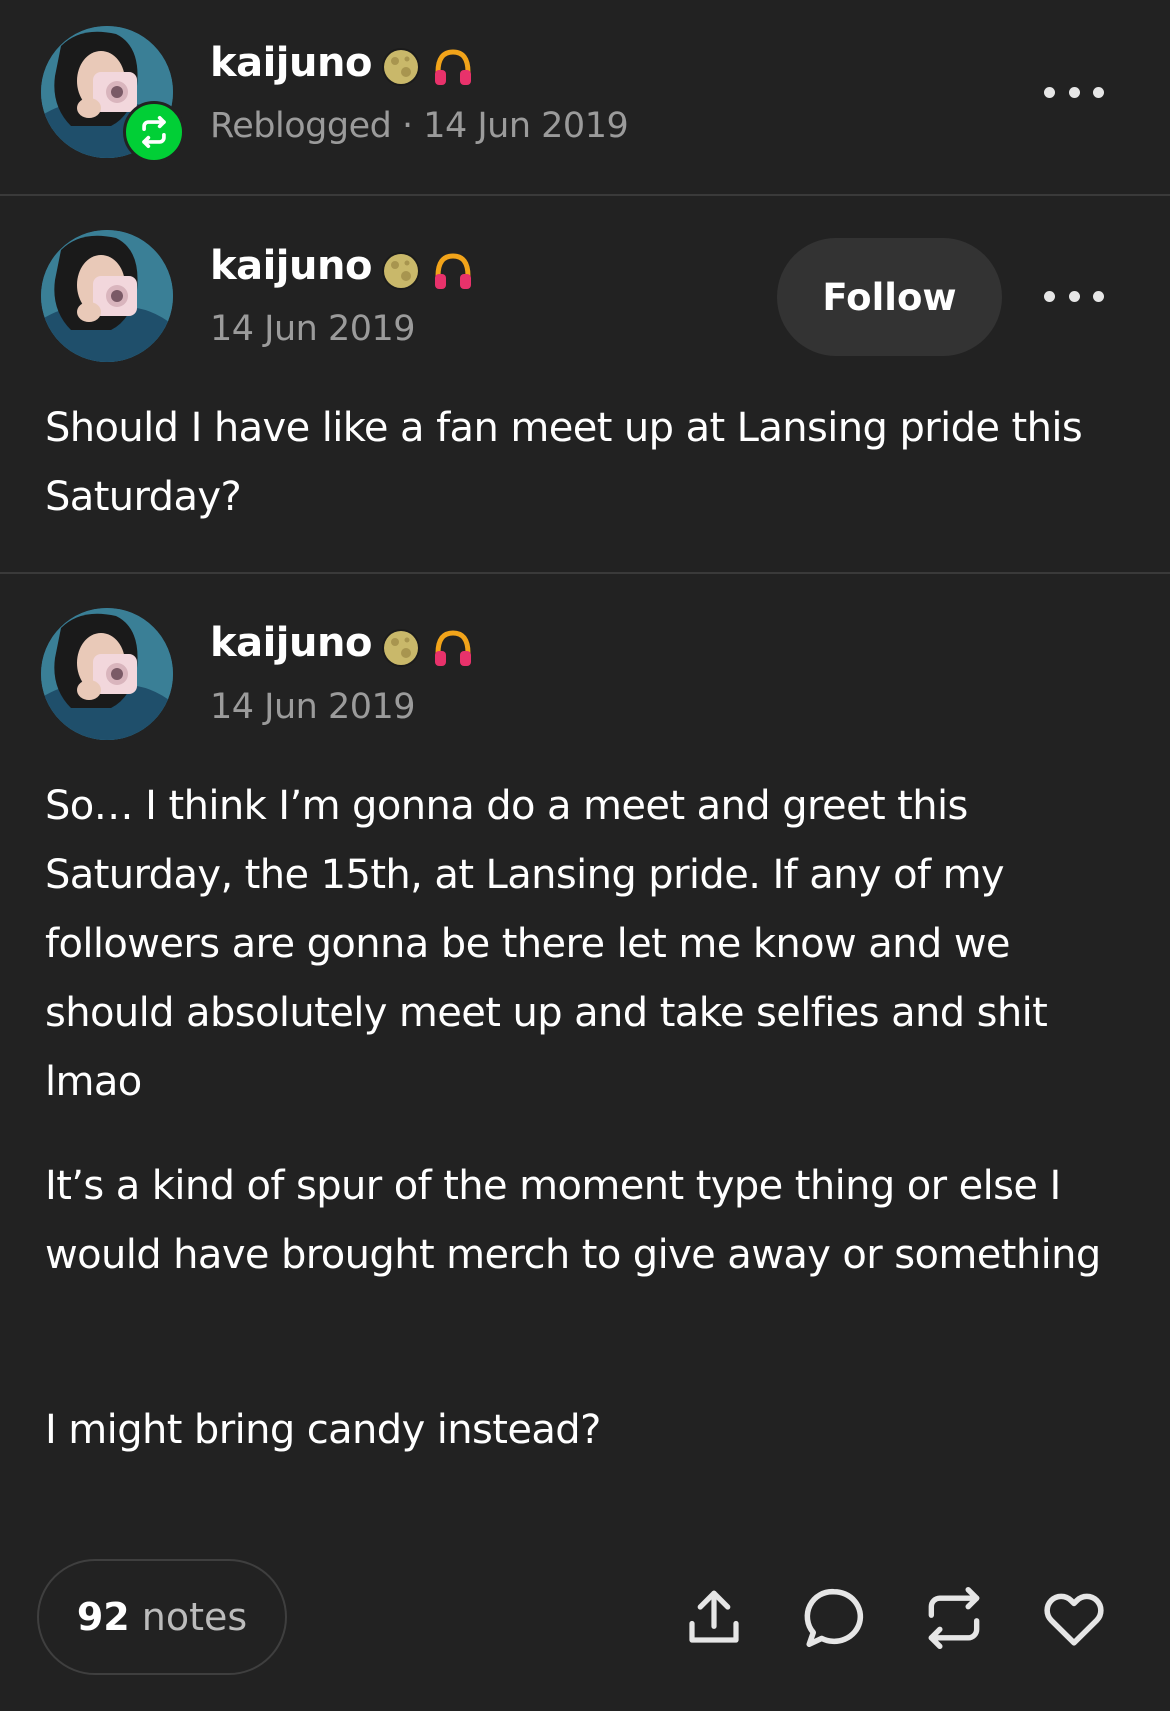 Image resolution: width=1170 pixels, height=1711 pixels. Describe the element at coordinates (1074, 1618) in the screenshot. I see `like-heart-icon` at that location.